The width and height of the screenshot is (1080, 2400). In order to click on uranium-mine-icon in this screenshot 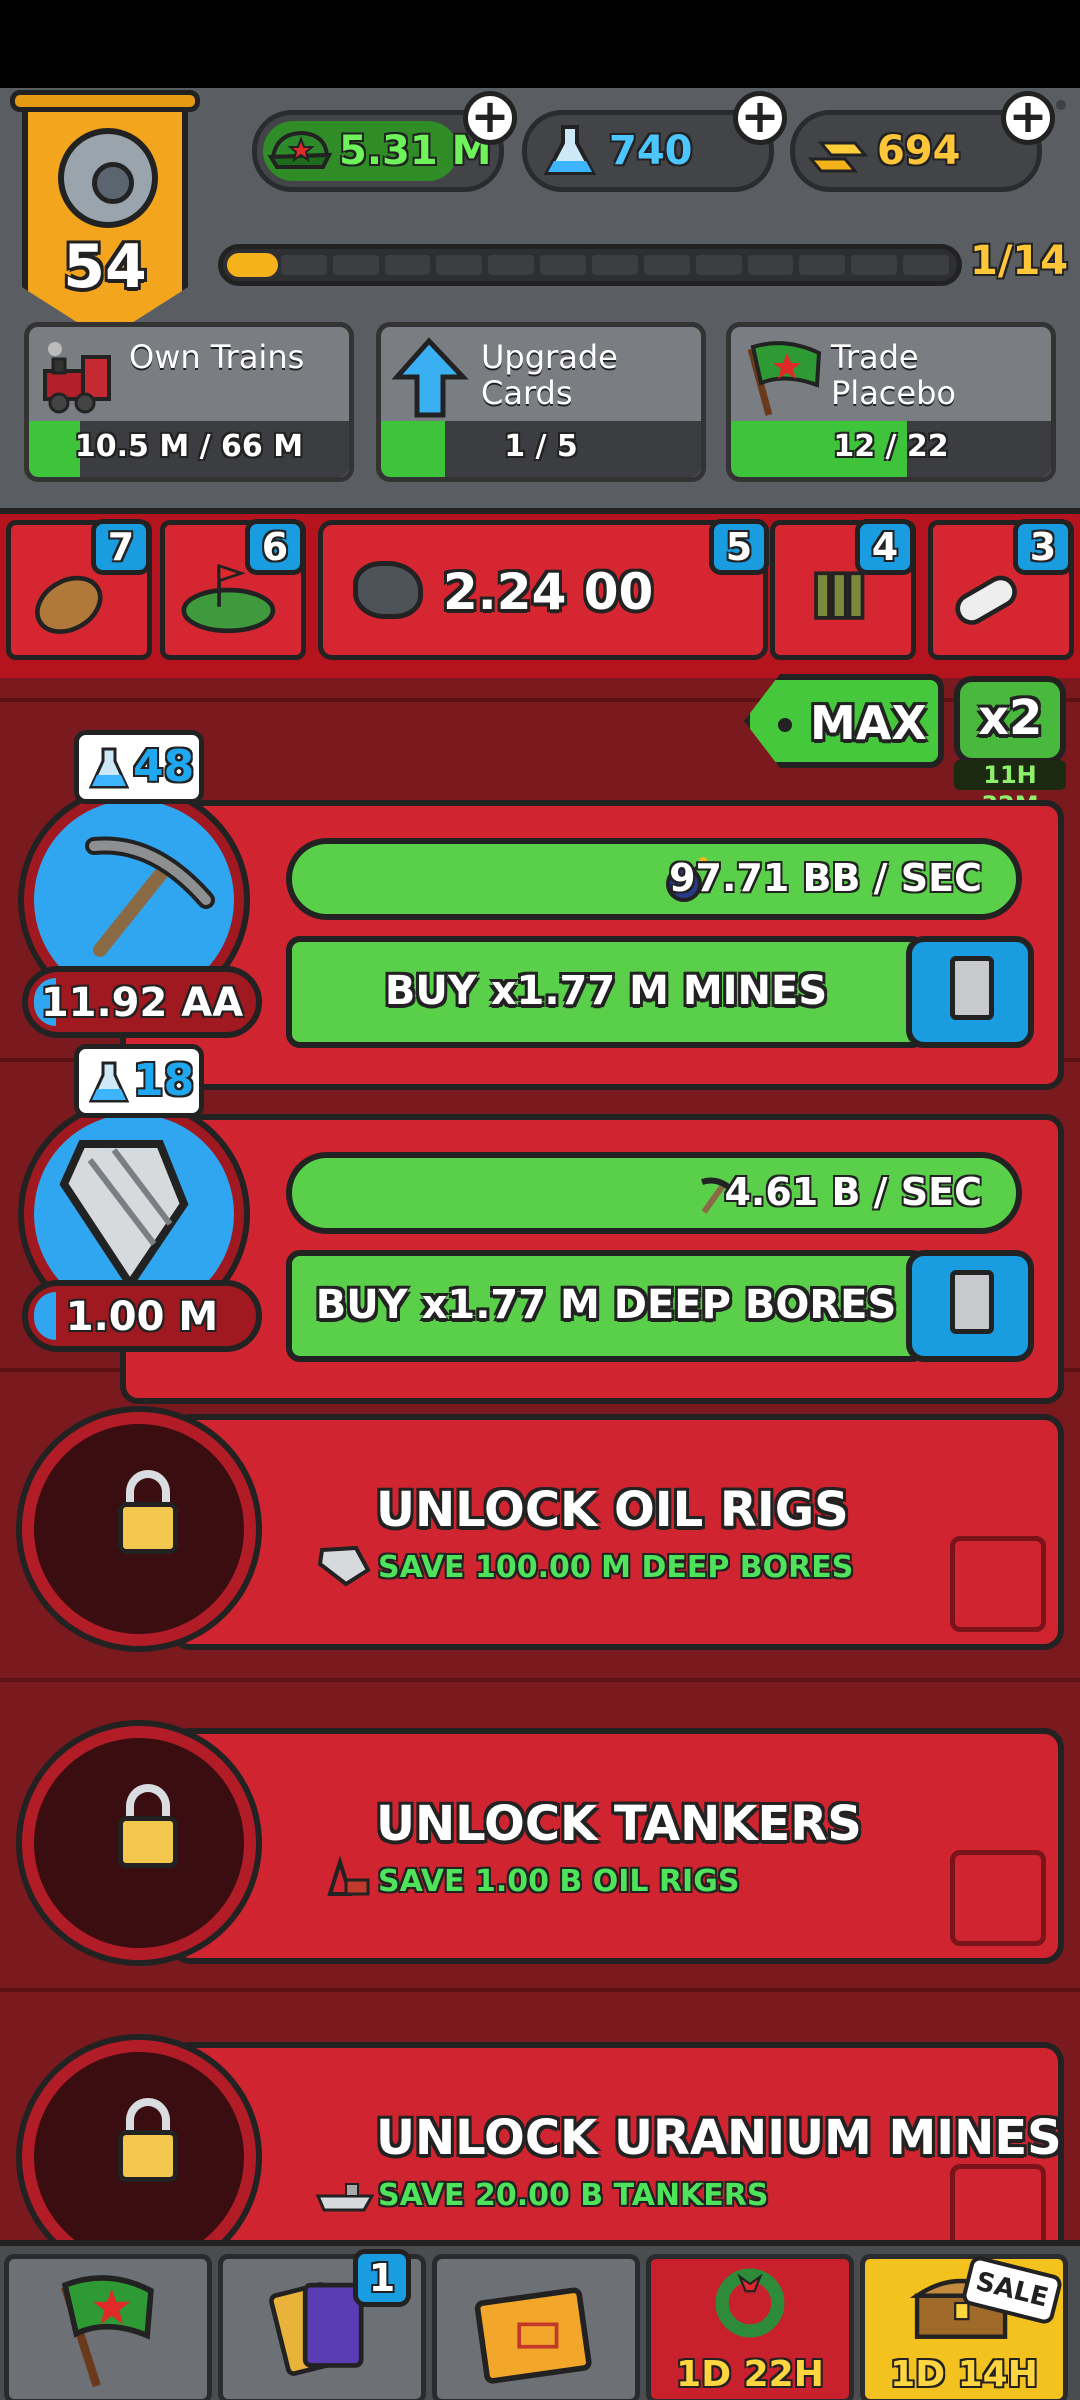, I will do `click(139, 2157)`.